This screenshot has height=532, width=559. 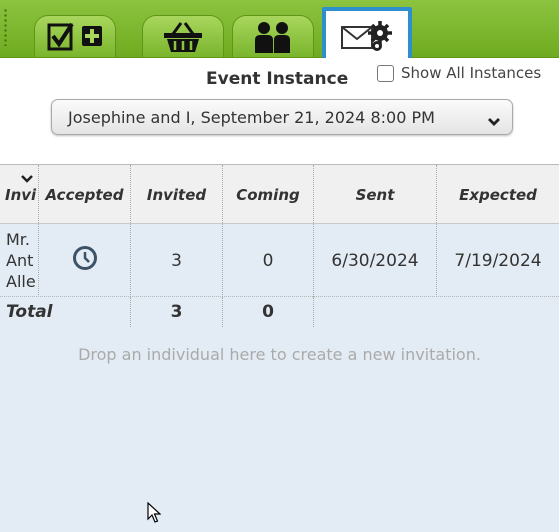 I want to click on column-header-label: Invited, so click(x=176, y=195).